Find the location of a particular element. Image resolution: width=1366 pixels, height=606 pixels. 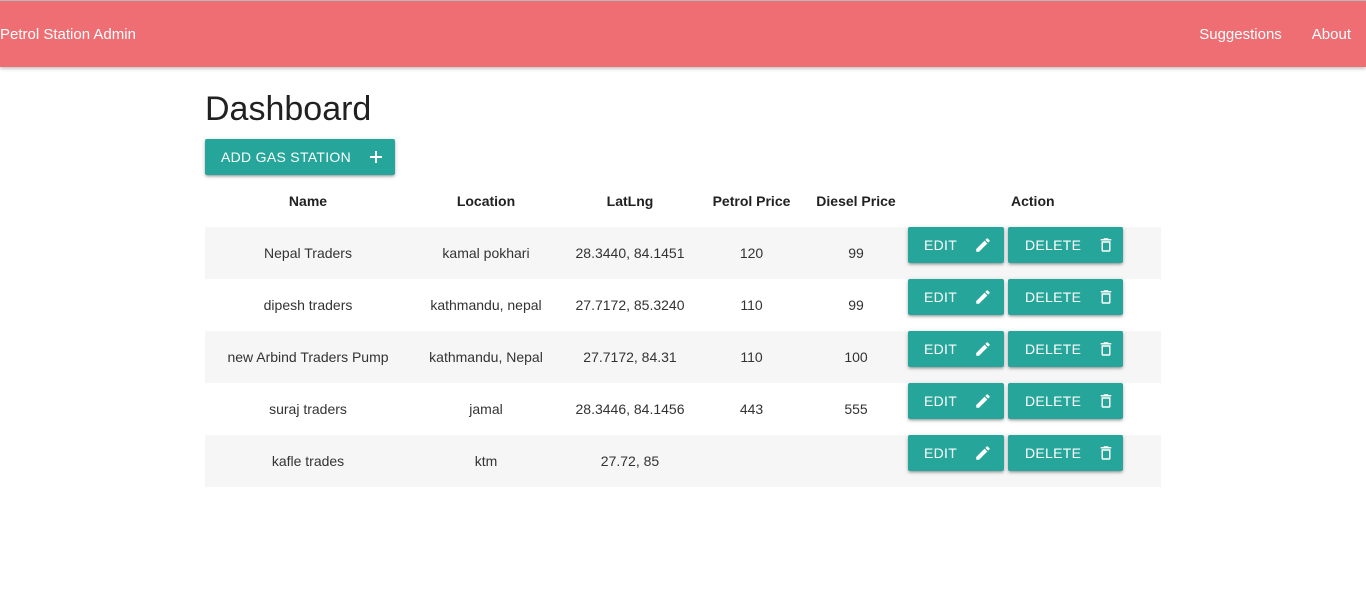

cell-name: suraj traders is located at coordinates (308, 409).